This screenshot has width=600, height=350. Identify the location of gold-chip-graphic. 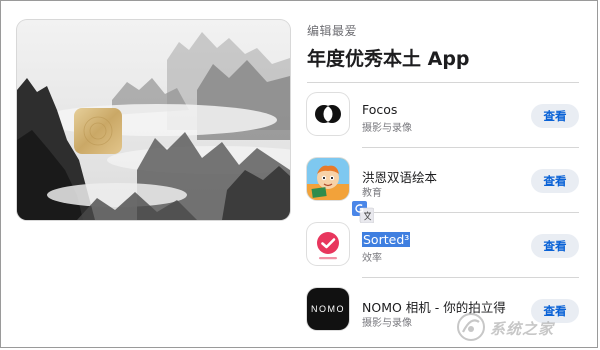
(98, 131).